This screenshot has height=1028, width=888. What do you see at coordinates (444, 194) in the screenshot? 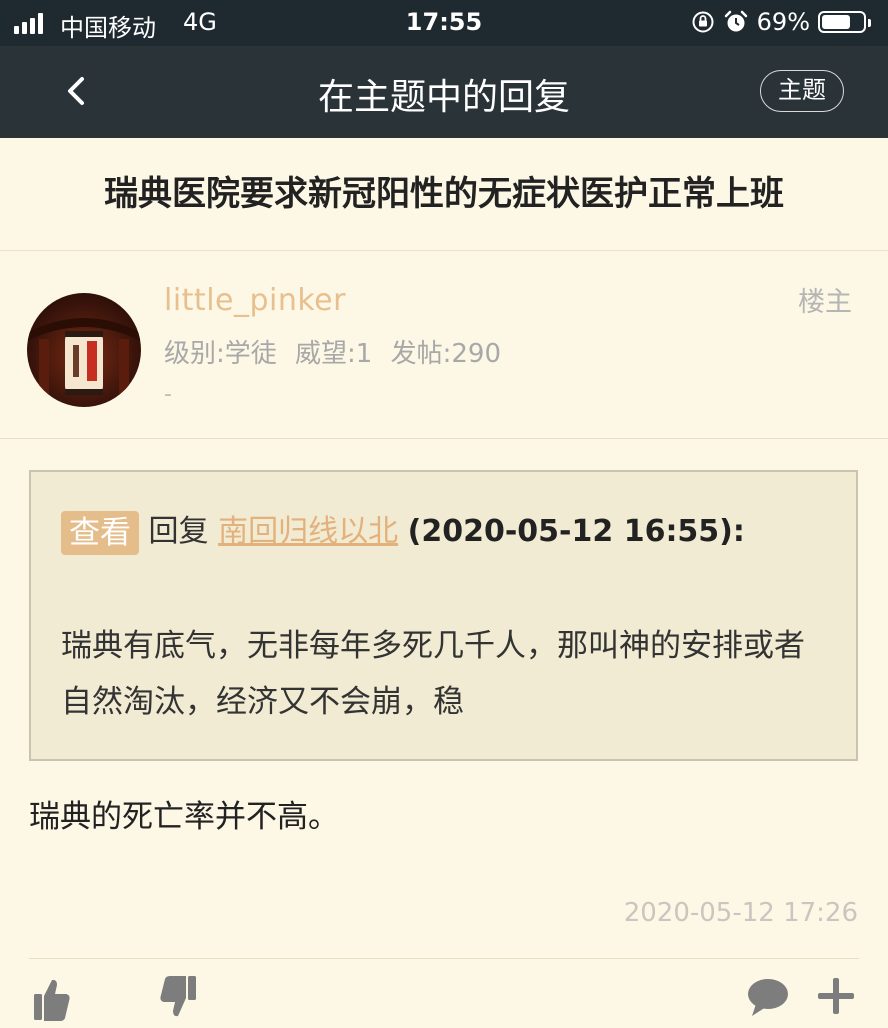
I see `thread-title: 瑞典医院要求新冠阳性的无症状医护正常上班` at bounding box center [444, 194].